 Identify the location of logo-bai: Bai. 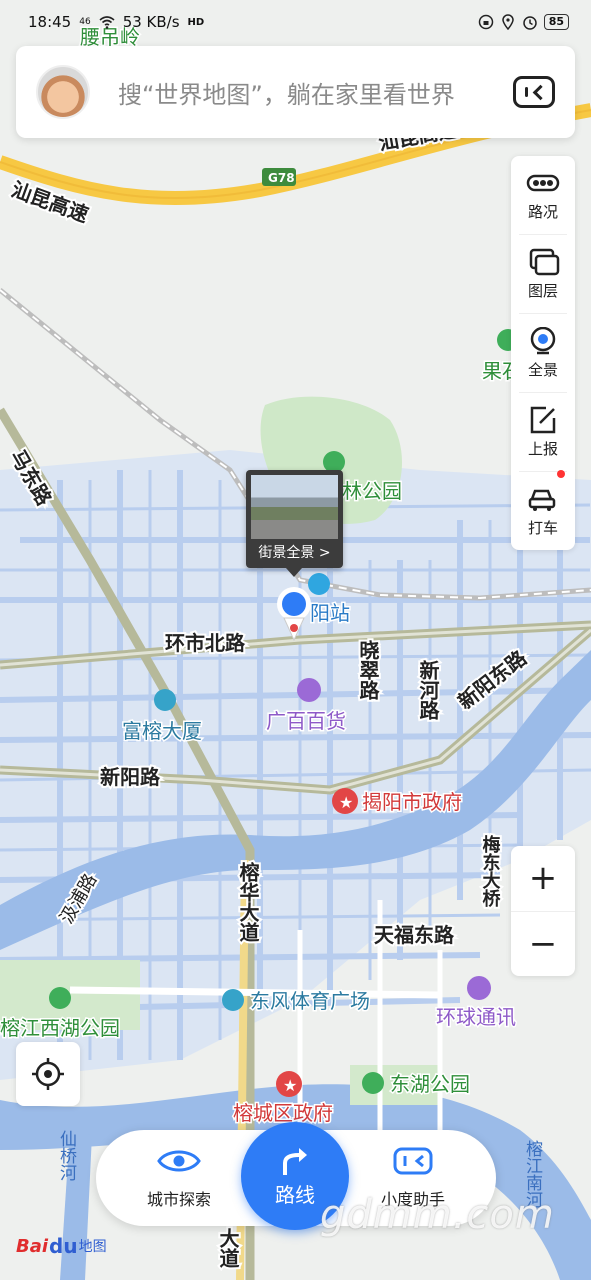
(32, 1246).